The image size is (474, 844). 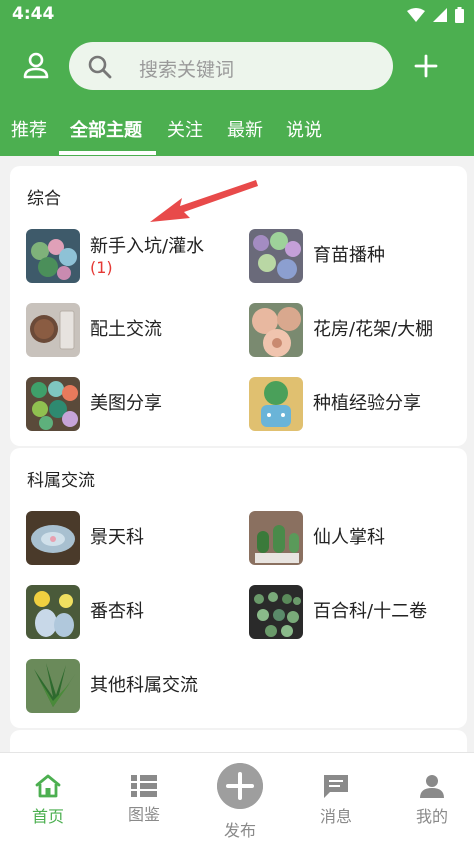 What do you see at coordinates (48, 800) in the screenshot?
I see `nav-home: 首页` at bounding box center [48, 800].